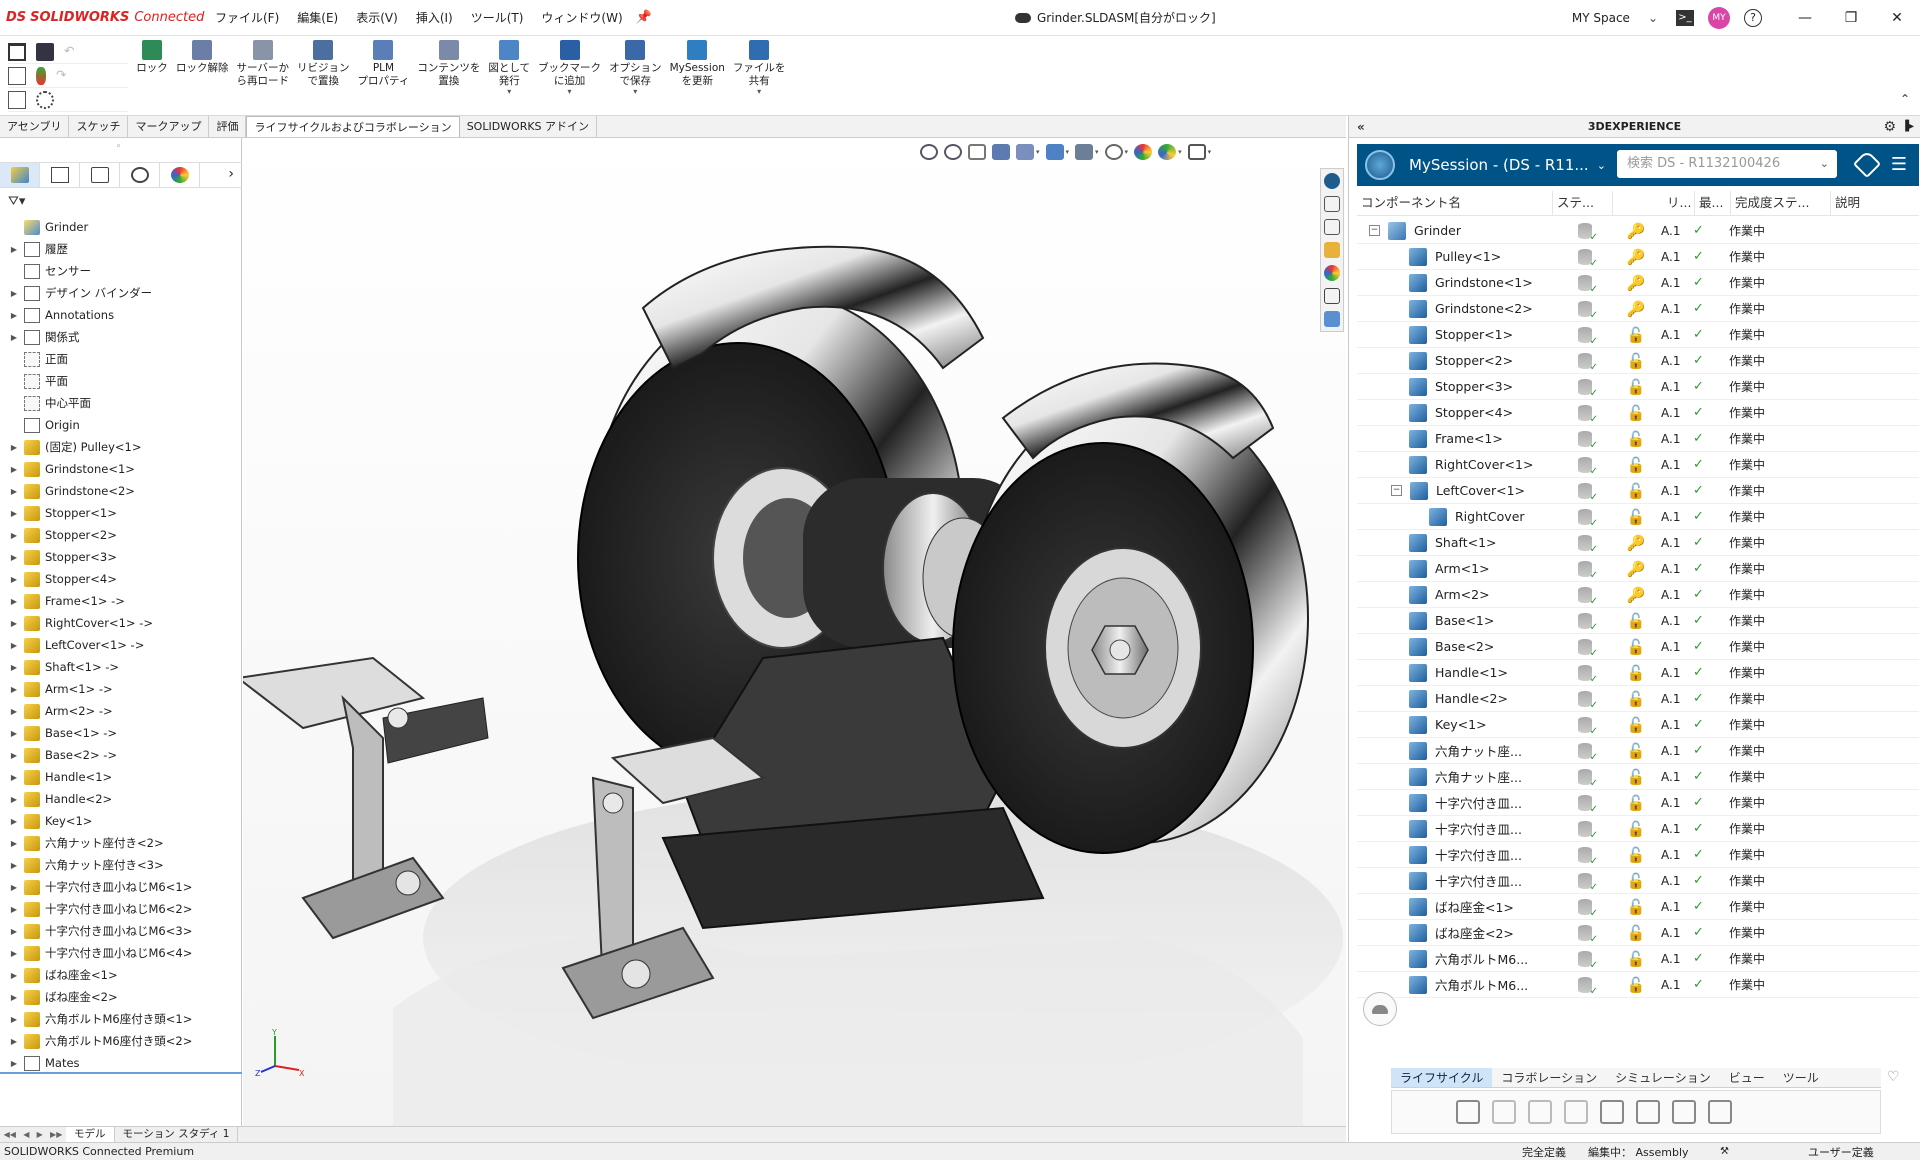 The height and width of the screenshot is (1160, 1920). I want to click on ribbon-button-4: PLM プロパティ, so click(384, 68).